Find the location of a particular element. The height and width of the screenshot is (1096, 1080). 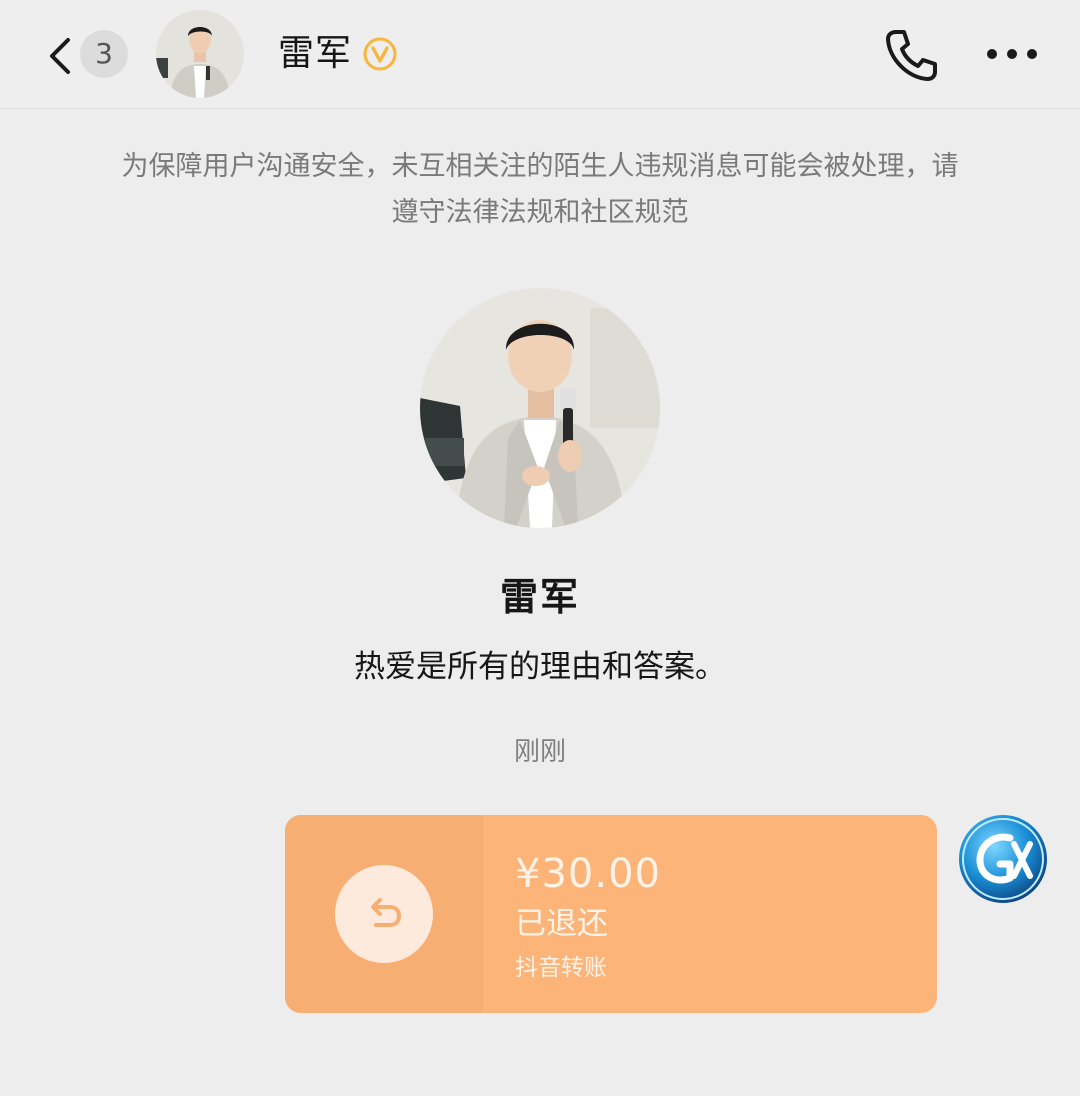

my-avatar is located at coordinates (1003, 859).